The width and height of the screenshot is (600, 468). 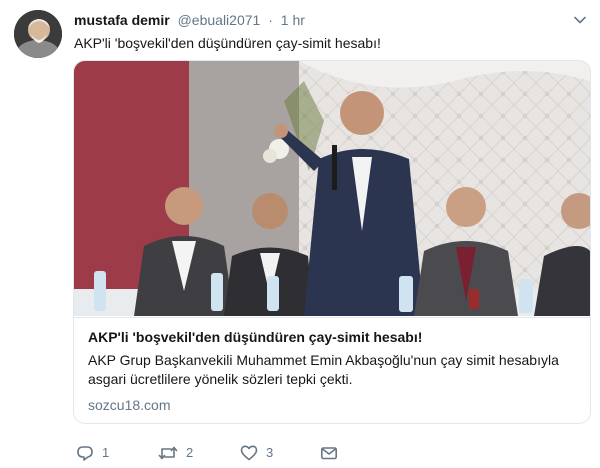 I want to click on reply-count: 1, so click(x=106, y=452).